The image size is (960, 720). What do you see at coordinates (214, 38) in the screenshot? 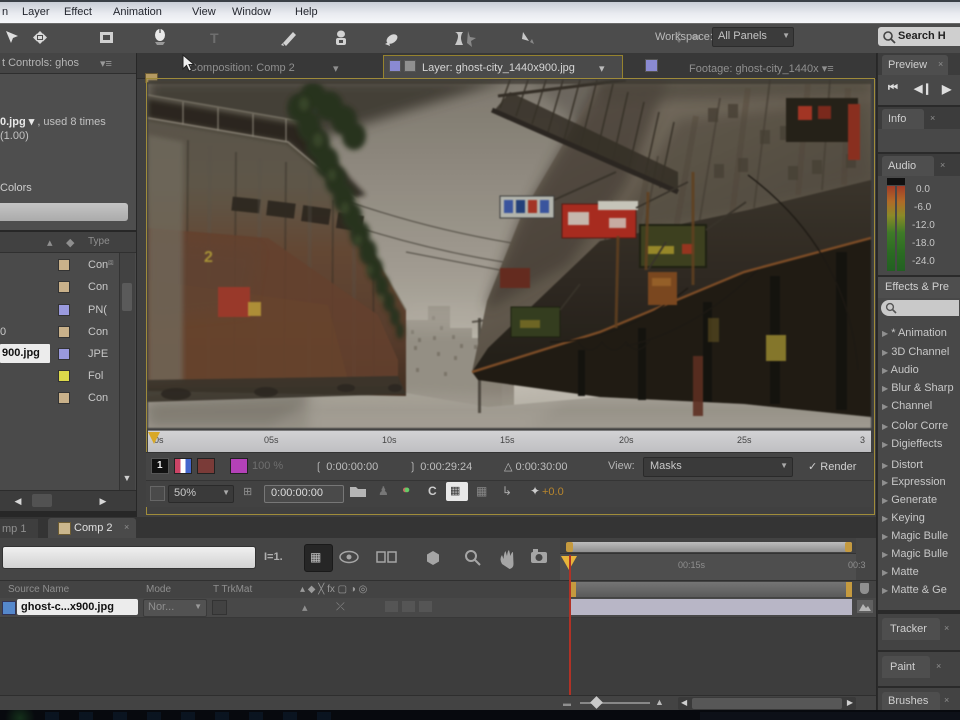
I see `svg-text: T` at bounding box center [214, 38].